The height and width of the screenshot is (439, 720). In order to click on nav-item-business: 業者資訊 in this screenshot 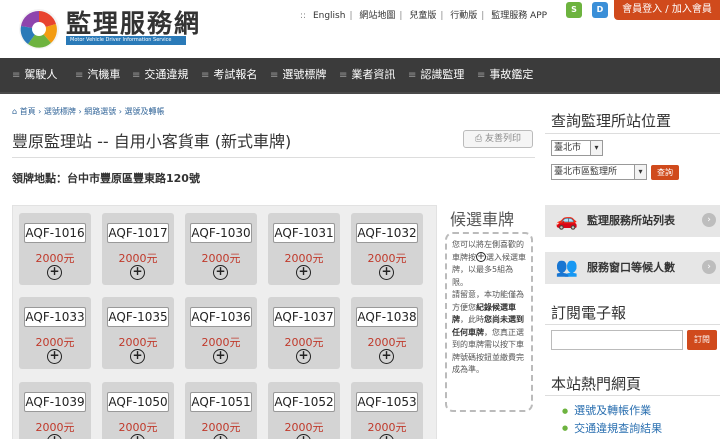, I will do `click(367, 76)`.